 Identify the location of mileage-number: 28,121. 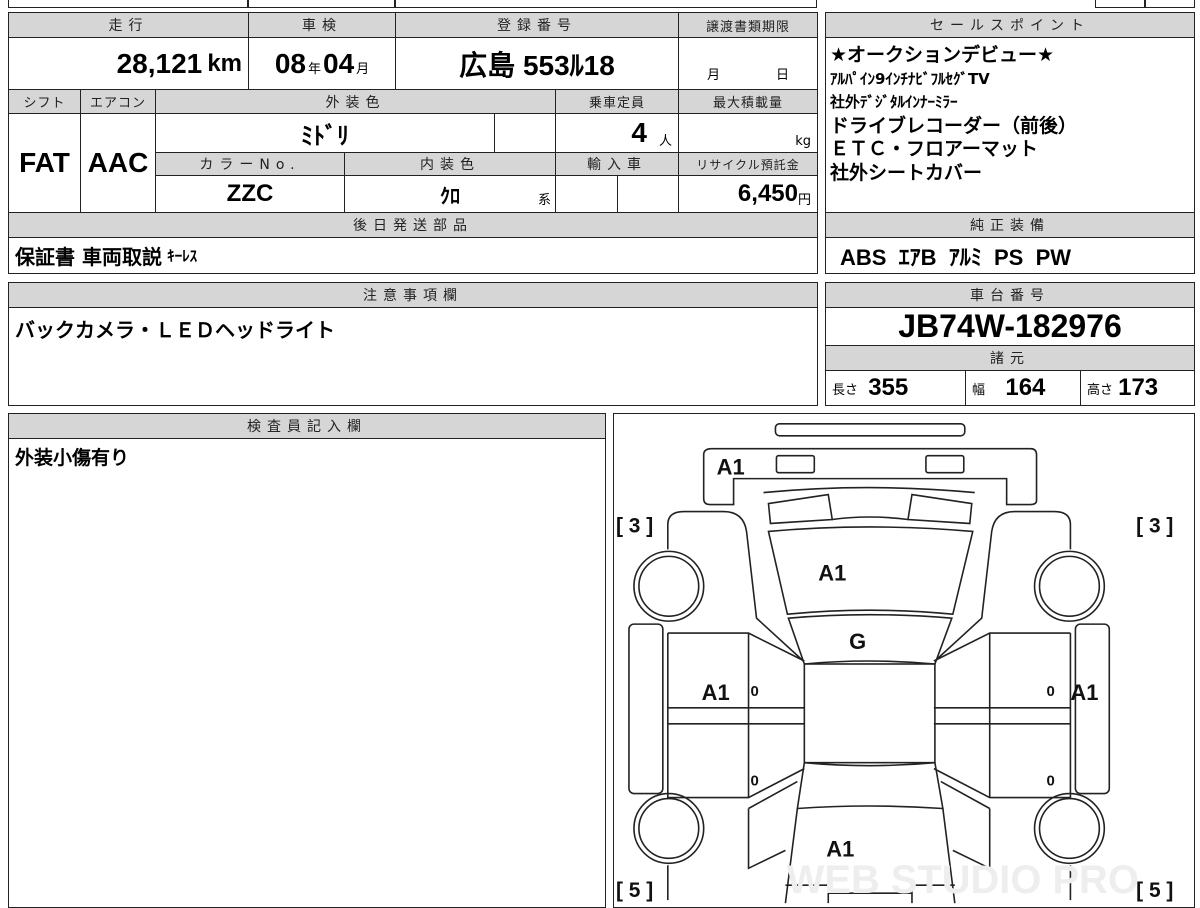
(159, 63).